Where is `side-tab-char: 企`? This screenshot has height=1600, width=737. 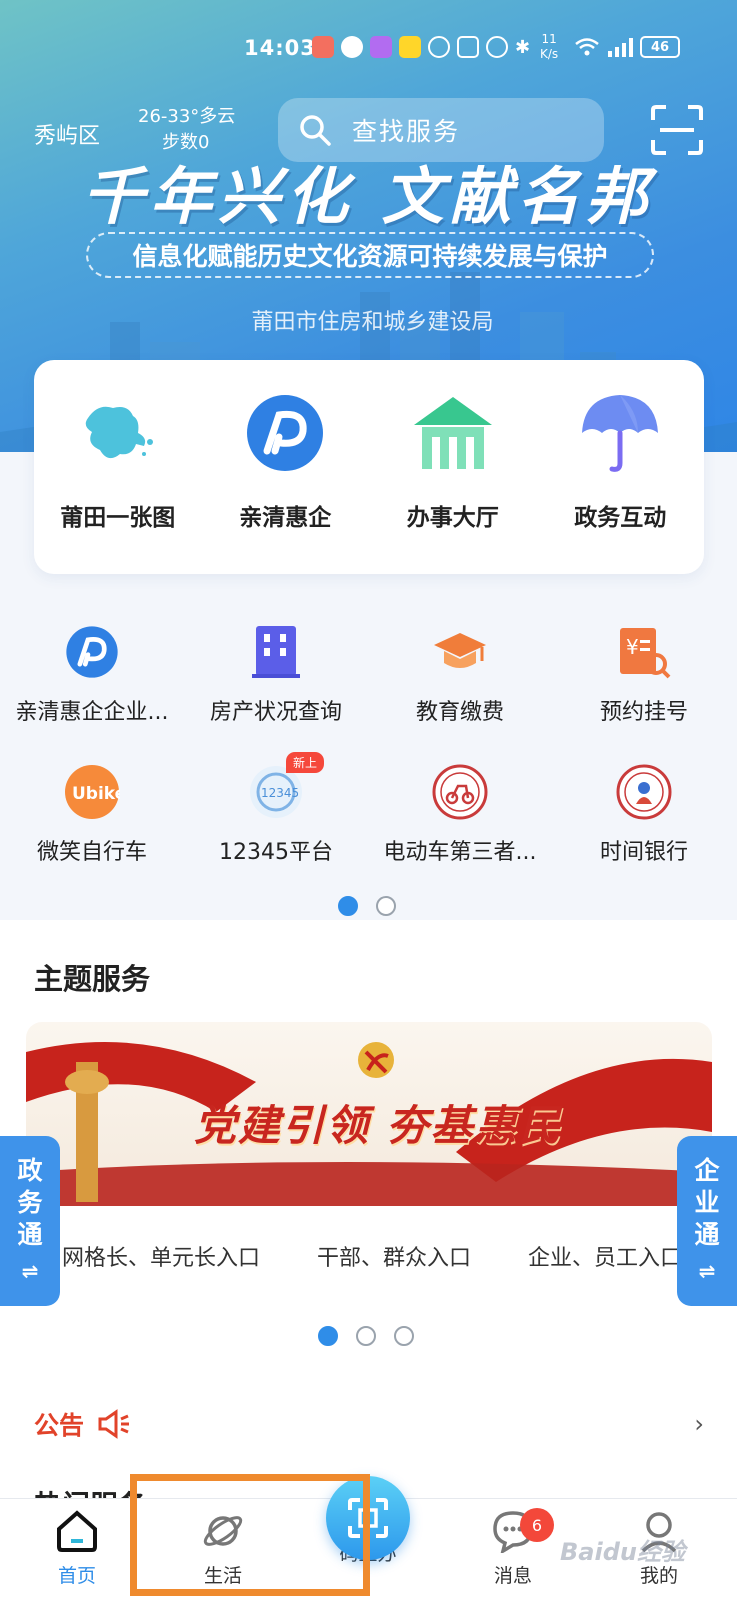
side-tab-char: 企 is located at coordinates (707, 1170).